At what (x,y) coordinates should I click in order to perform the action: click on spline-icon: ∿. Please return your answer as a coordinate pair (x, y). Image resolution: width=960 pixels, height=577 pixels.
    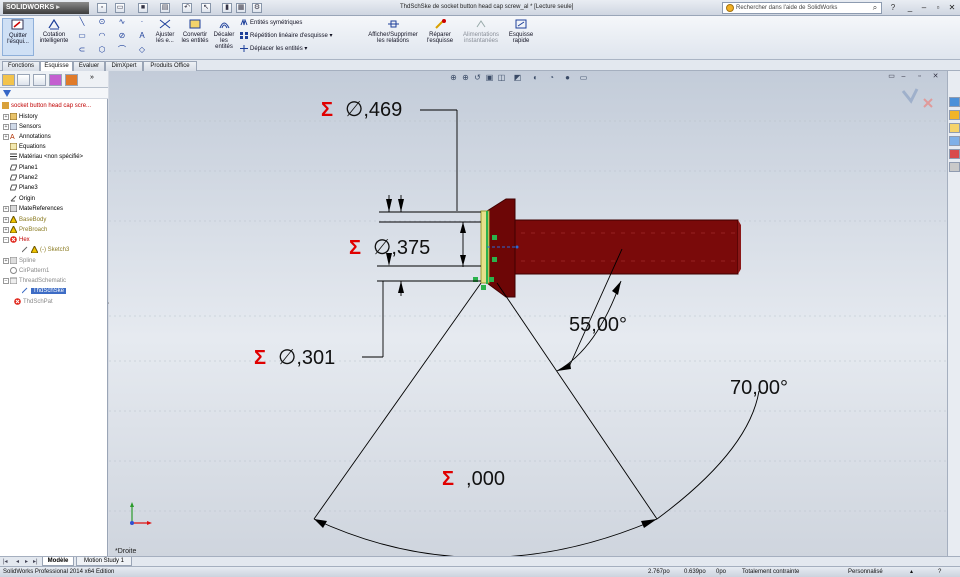
    Looking at the image, I should click on (122, 21).